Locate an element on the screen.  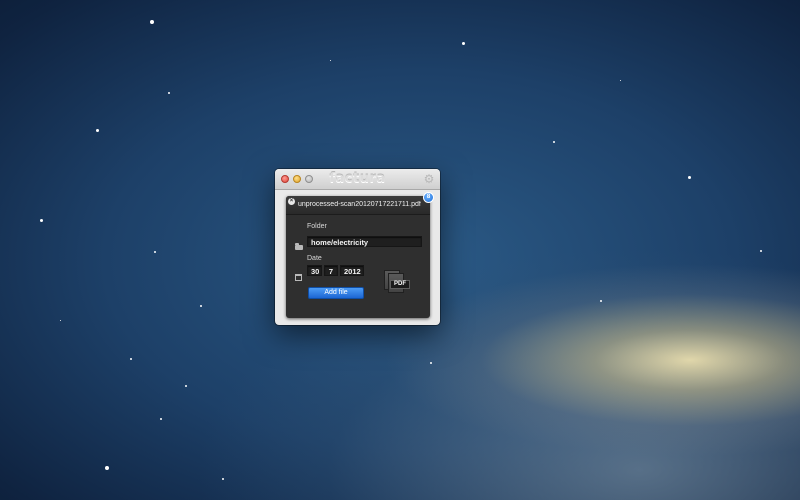
folder-input: home/electricity is located at coordinates (364, 241).